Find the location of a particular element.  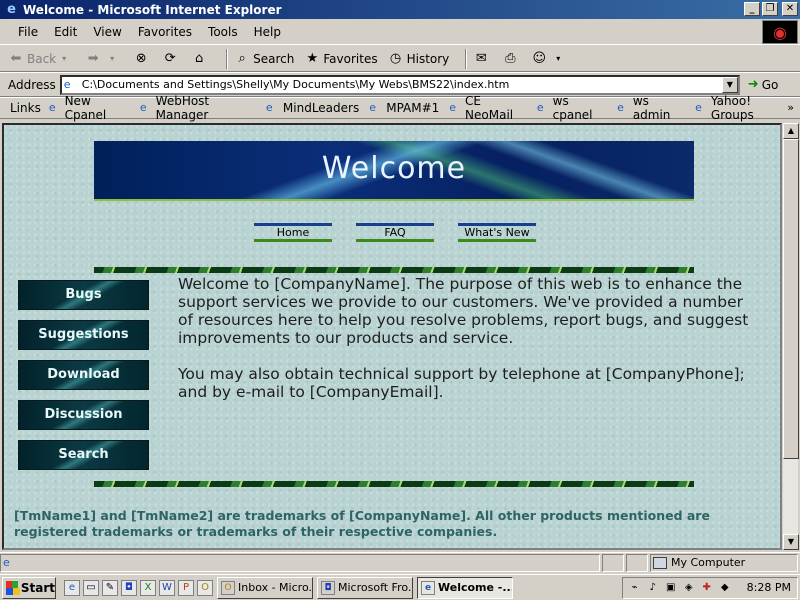

link-label: WebHost Manager is located at coordinates (182, 107).